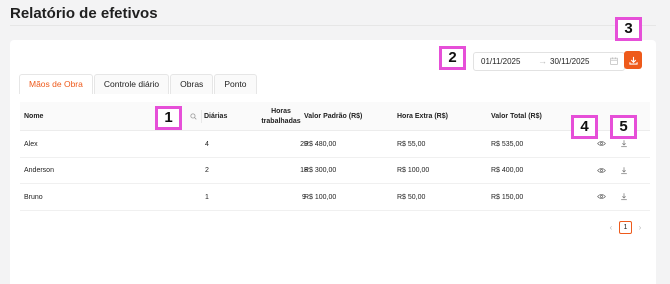 The width and height of the screenshot is (670, 284). I want to click on search-icon, so click(193, 116).